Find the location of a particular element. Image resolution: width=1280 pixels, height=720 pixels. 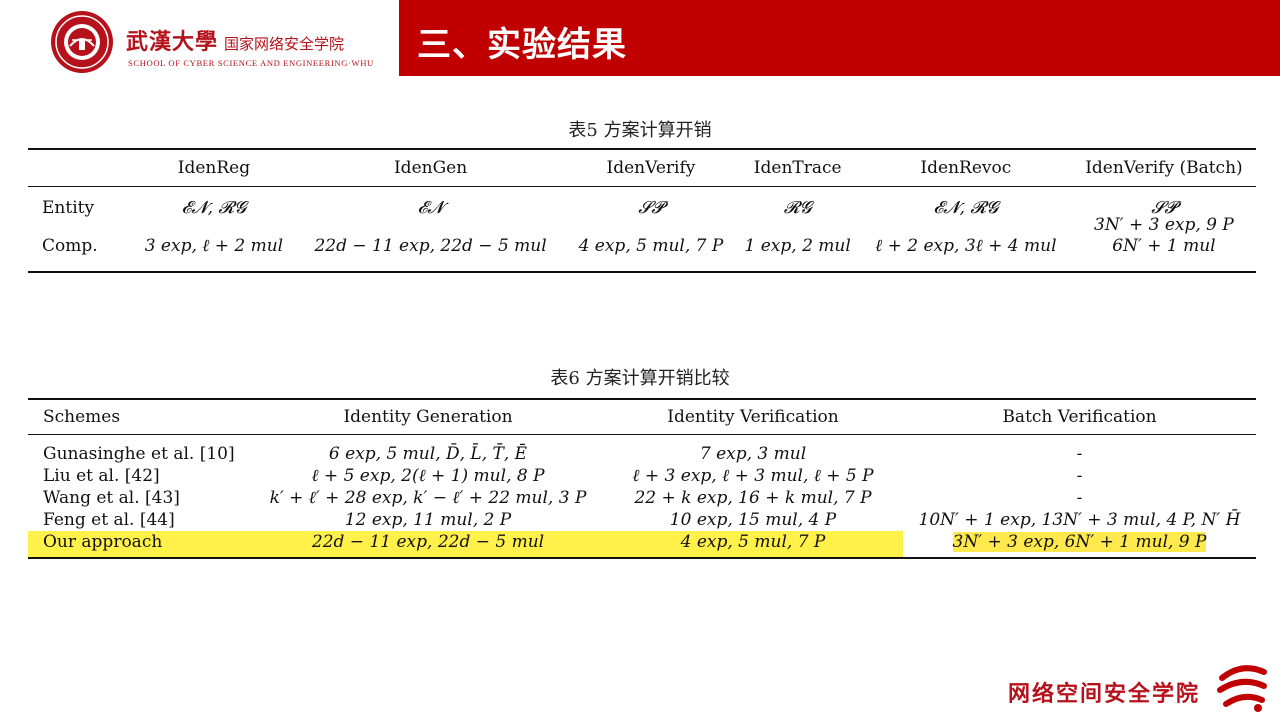

table6-verification: 4 exp, 5 mul, 7 P is located at coordinates (753, 544).